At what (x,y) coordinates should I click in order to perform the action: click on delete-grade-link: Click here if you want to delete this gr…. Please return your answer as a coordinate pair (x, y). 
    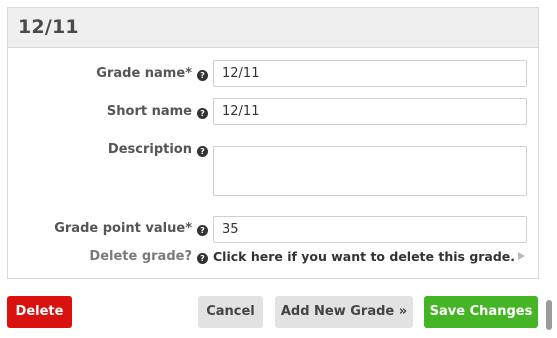
    Looking at the image, I should click on (364, 256).